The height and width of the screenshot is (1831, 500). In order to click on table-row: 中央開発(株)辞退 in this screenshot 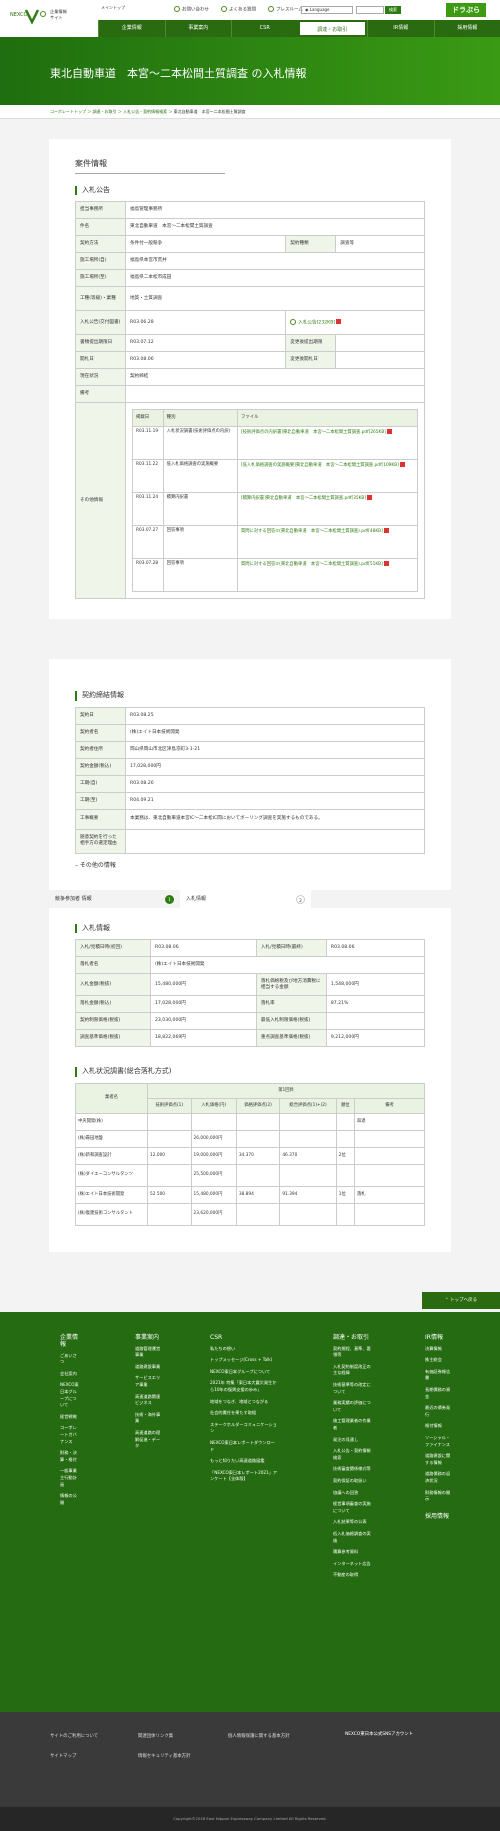, I will do `click(250, 1121)`.